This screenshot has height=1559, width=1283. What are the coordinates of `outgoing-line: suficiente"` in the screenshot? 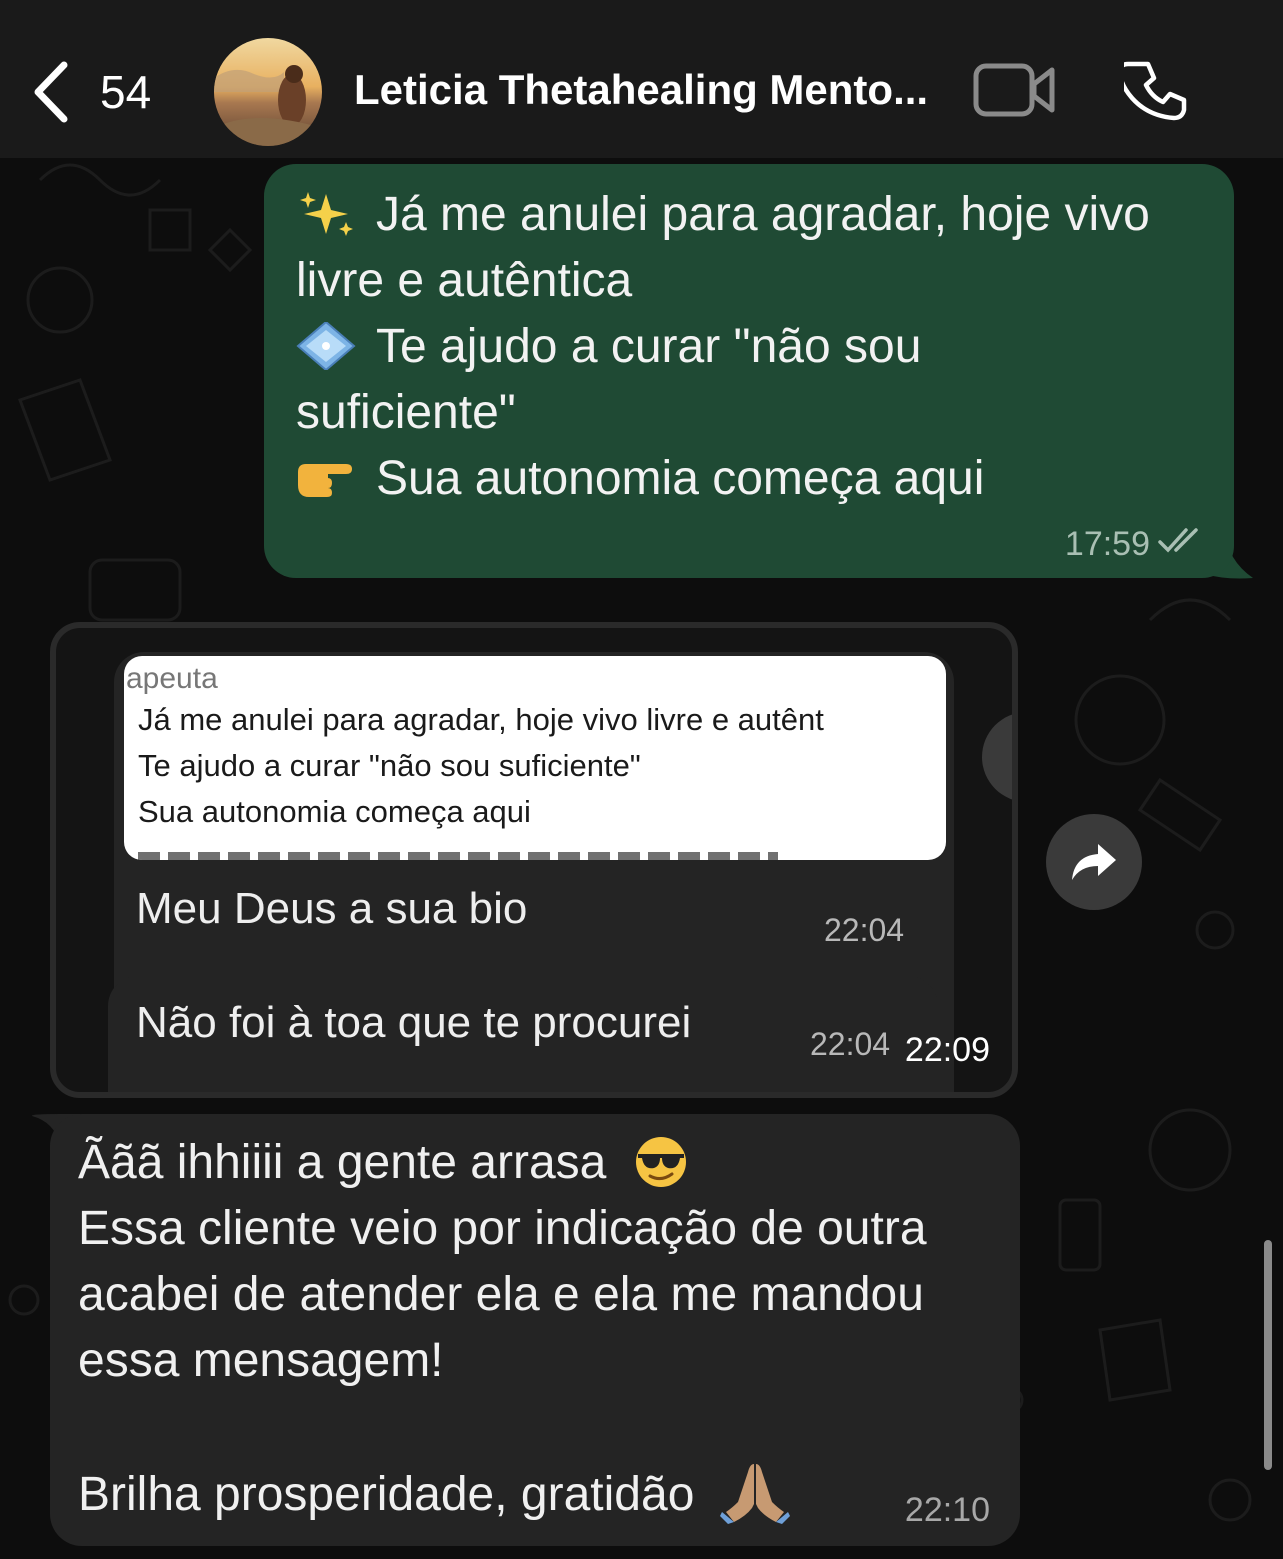 It's located at (406, 412).